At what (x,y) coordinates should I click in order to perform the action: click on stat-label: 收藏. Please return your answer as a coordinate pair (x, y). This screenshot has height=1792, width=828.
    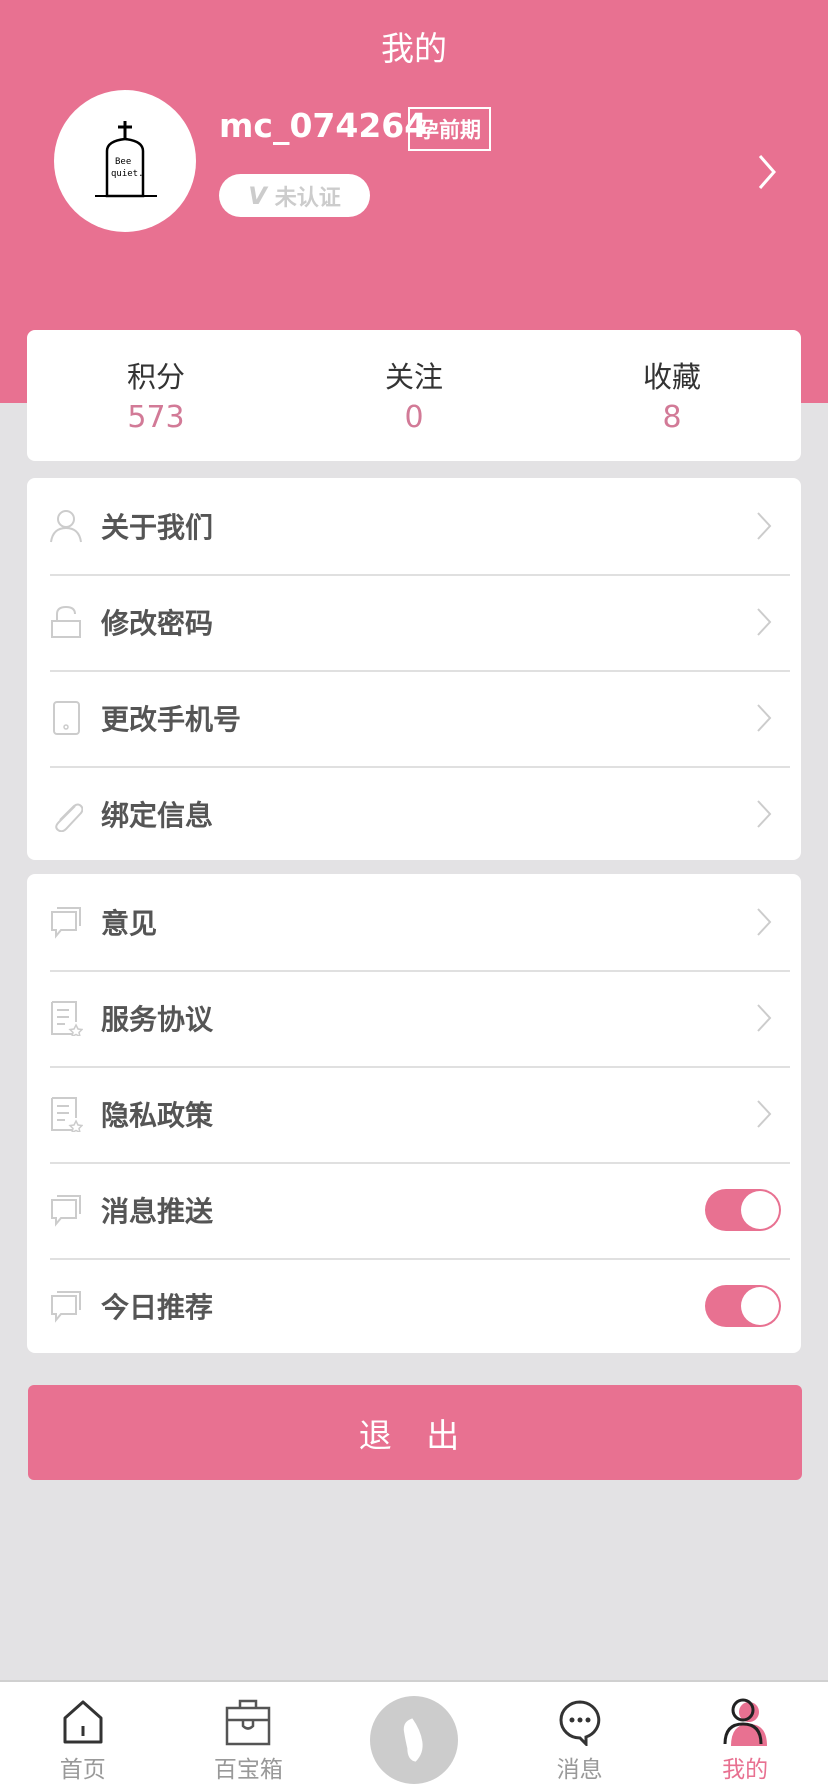
    Looking at the image, I should click on (671, 377).